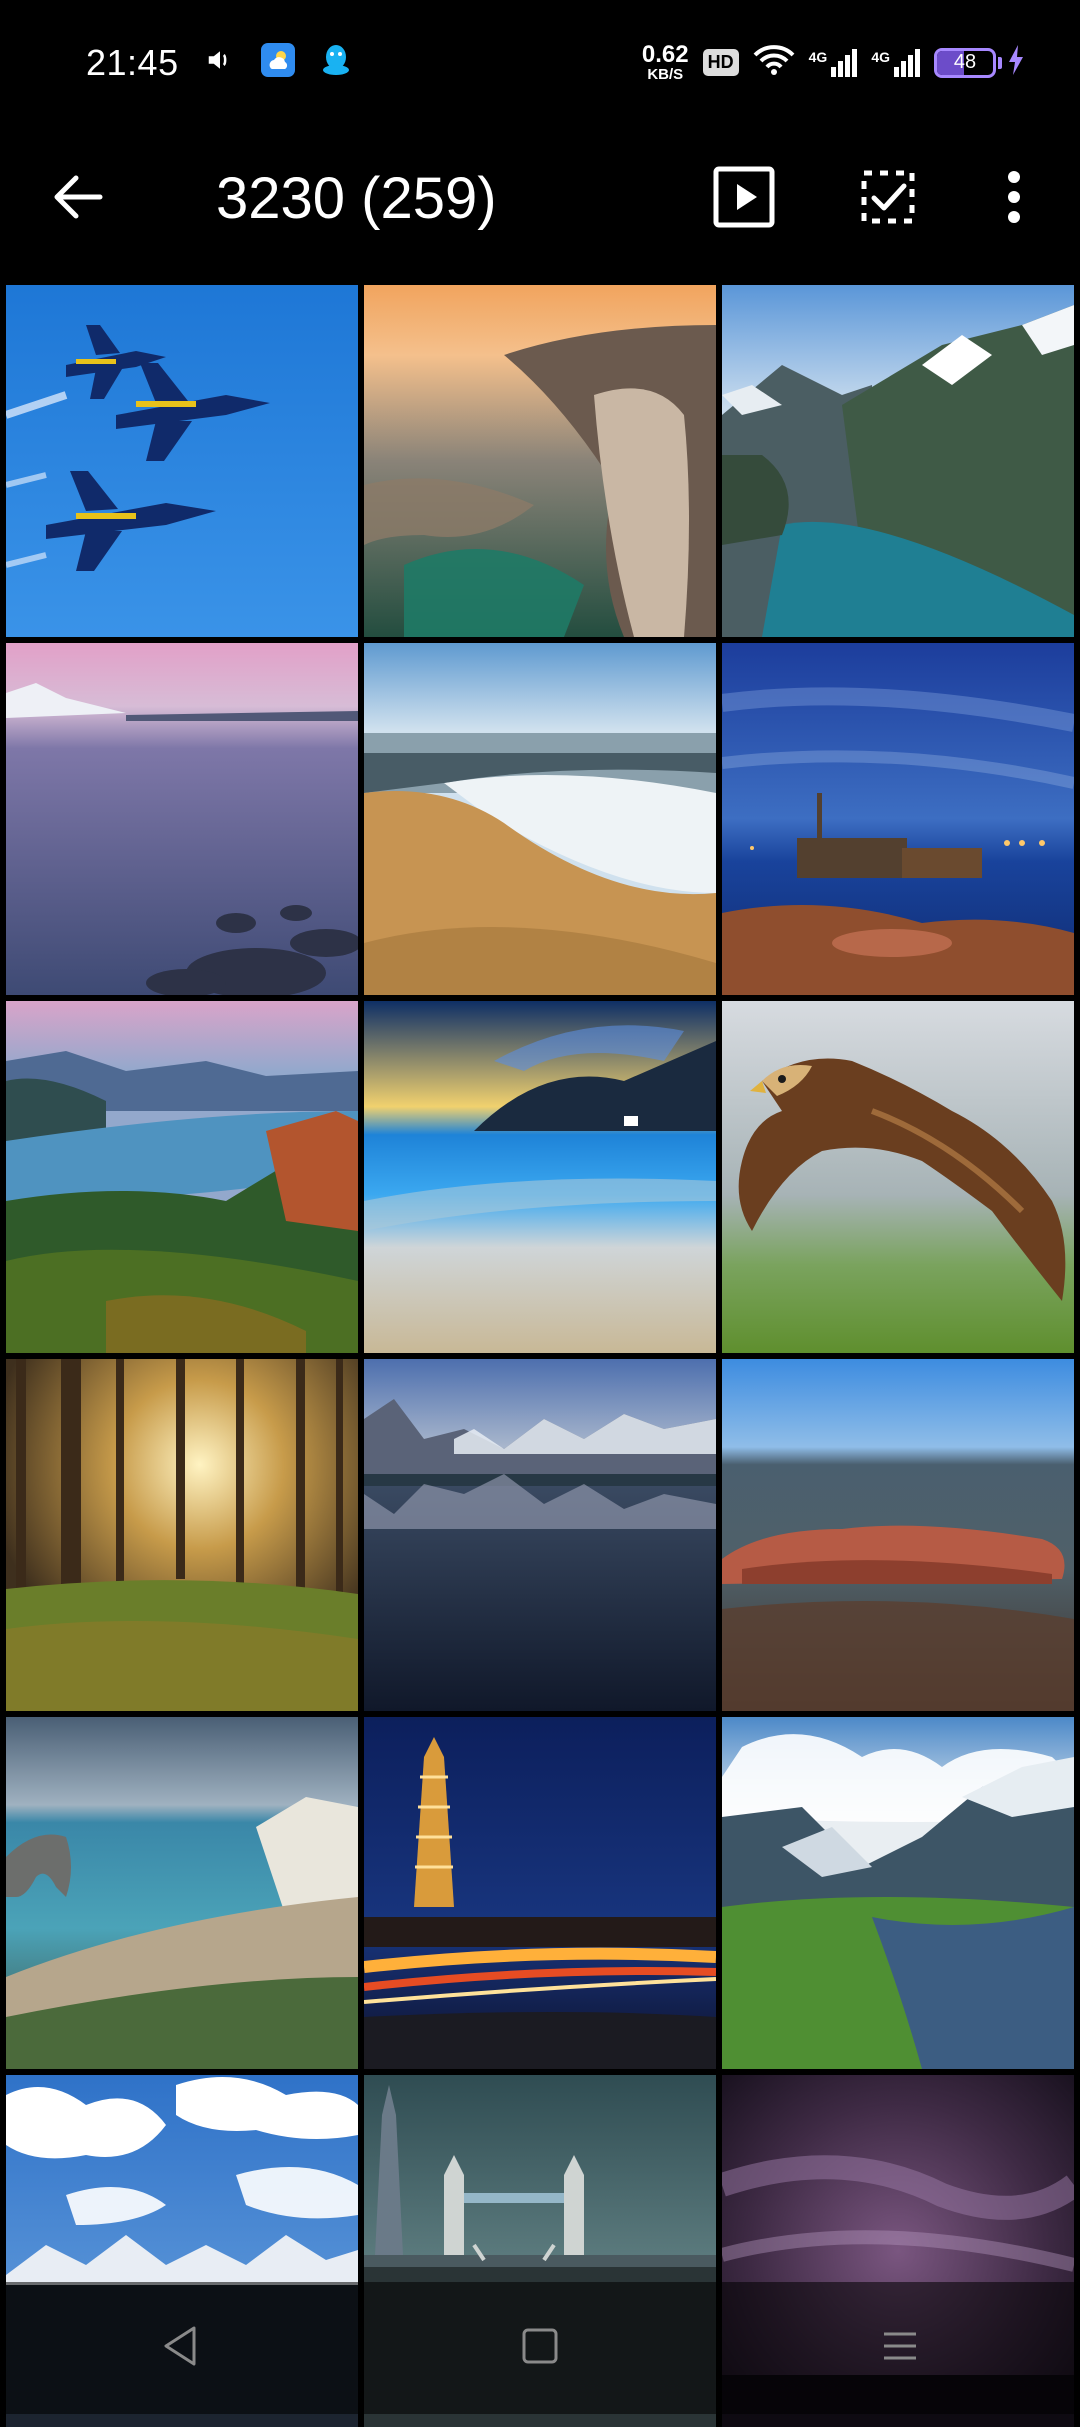  Describe the element at coordinates (720, 62) in the screenshot. I see `hd-badge: HD` at that location.